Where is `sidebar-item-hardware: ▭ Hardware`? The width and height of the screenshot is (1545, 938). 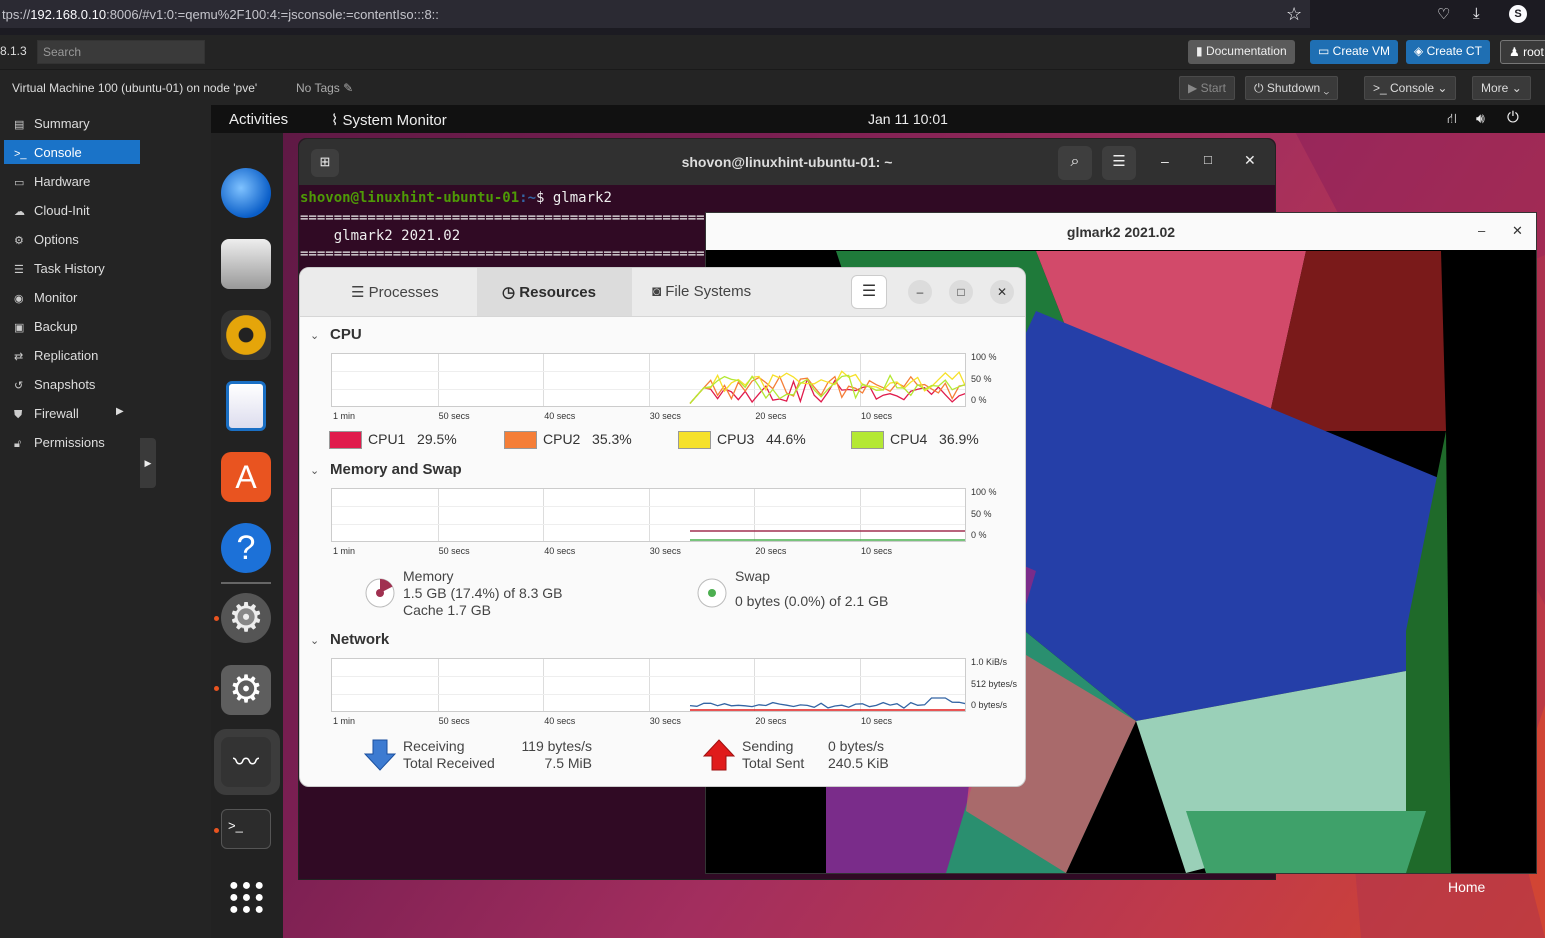
sidebar-item-hardware: ▭ Hardware is located at coordinates (72, 181).